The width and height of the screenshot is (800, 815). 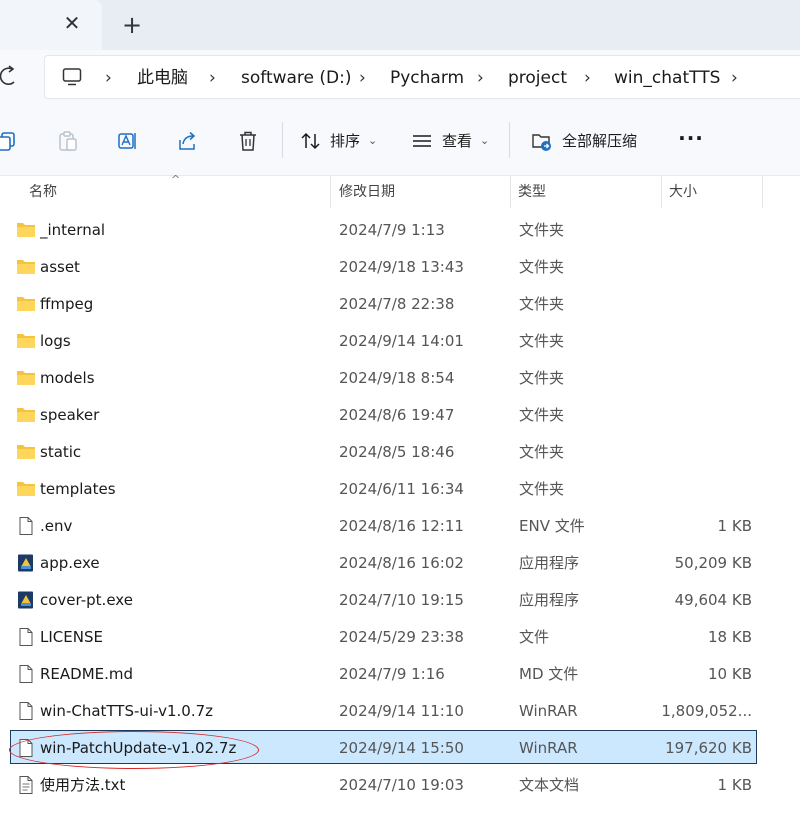 What do you see at coordinates (383, 266) in the screenshot?
I see `file-row: asset 2024/9/18 13:43 文件夹` at bounding box center [383, 266].